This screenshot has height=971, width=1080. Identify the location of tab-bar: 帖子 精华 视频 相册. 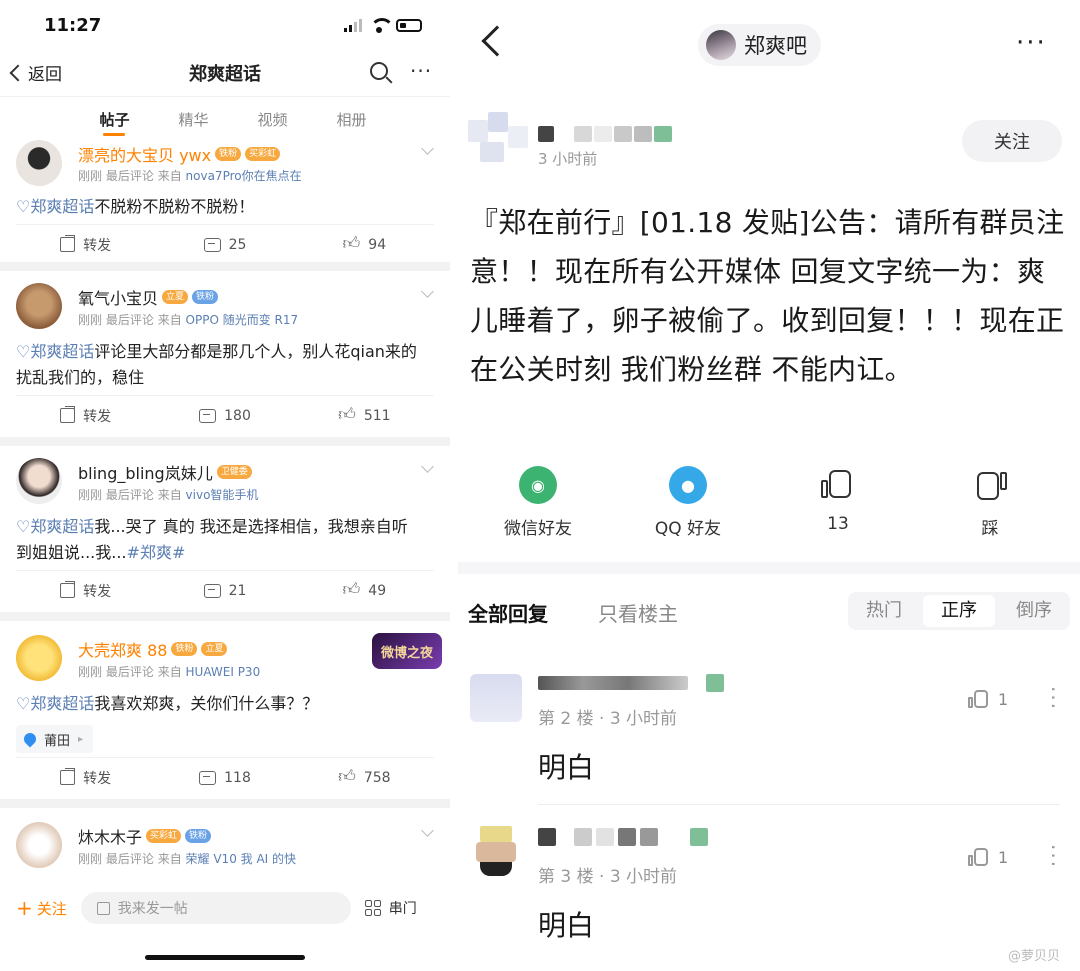
(225, 118).